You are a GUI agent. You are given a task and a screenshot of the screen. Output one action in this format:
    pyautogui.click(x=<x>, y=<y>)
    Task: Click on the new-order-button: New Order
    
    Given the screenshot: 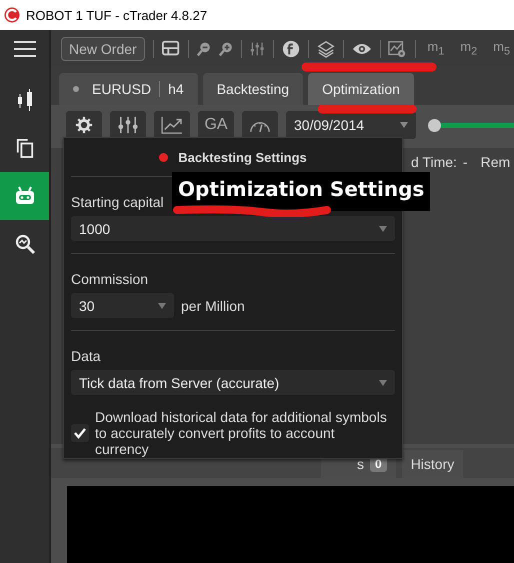 What is the action you would take?
    pyautogui.click(x=103, y=48)
    